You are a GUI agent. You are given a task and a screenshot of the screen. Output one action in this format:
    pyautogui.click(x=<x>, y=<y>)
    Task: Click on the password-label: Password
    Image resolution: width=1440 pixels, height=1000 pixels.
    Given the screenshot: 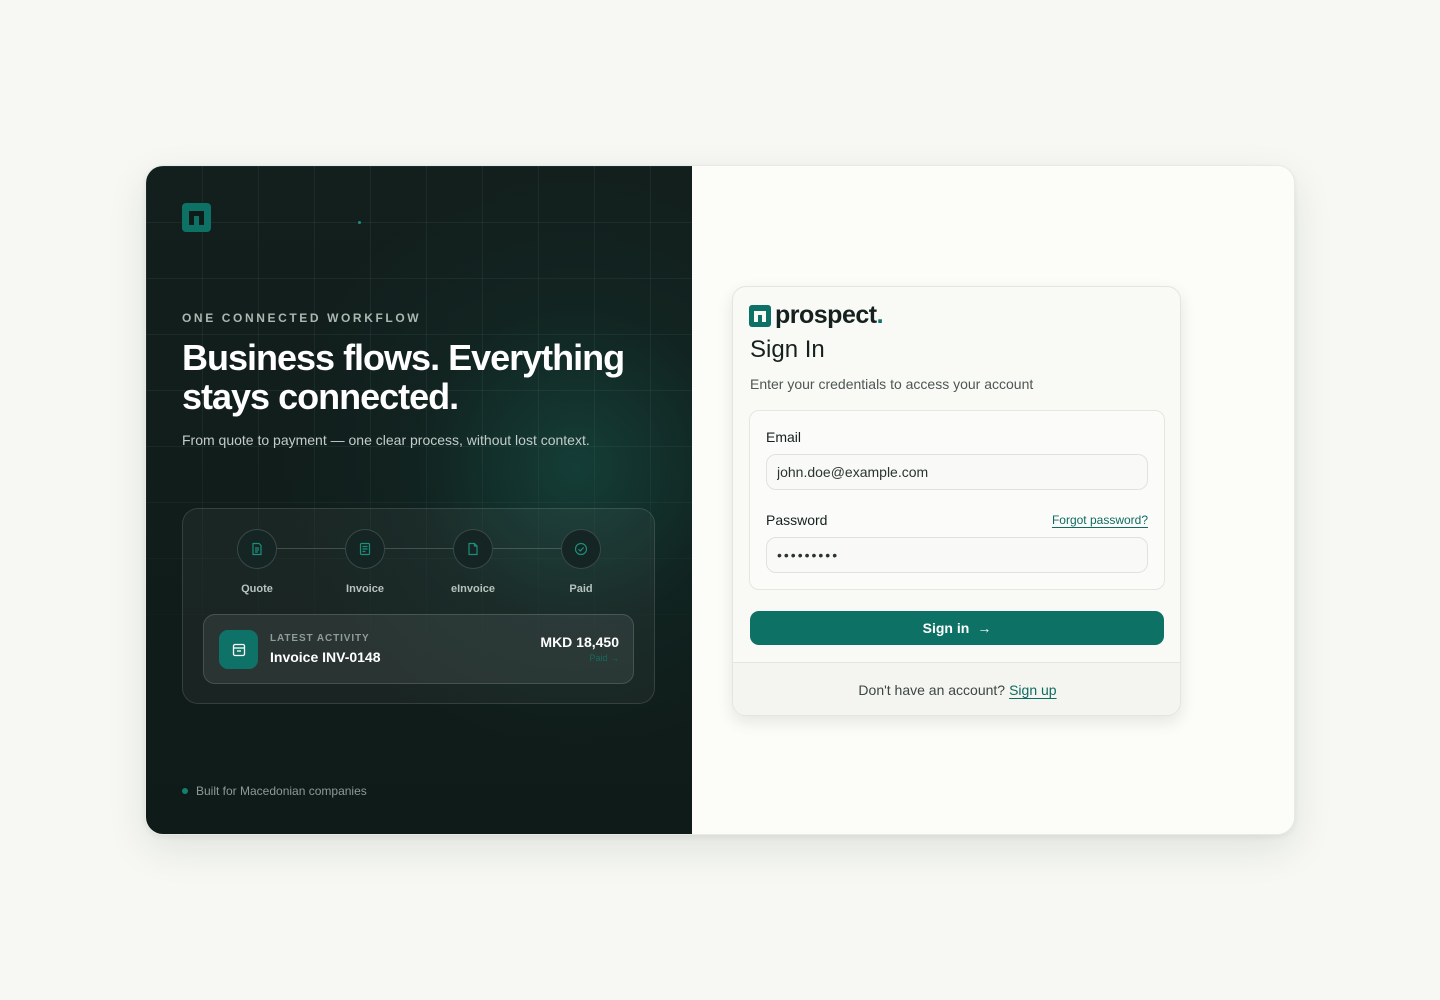 What is the action you would take?
    pyautogui.click(x=797, y=520)
    